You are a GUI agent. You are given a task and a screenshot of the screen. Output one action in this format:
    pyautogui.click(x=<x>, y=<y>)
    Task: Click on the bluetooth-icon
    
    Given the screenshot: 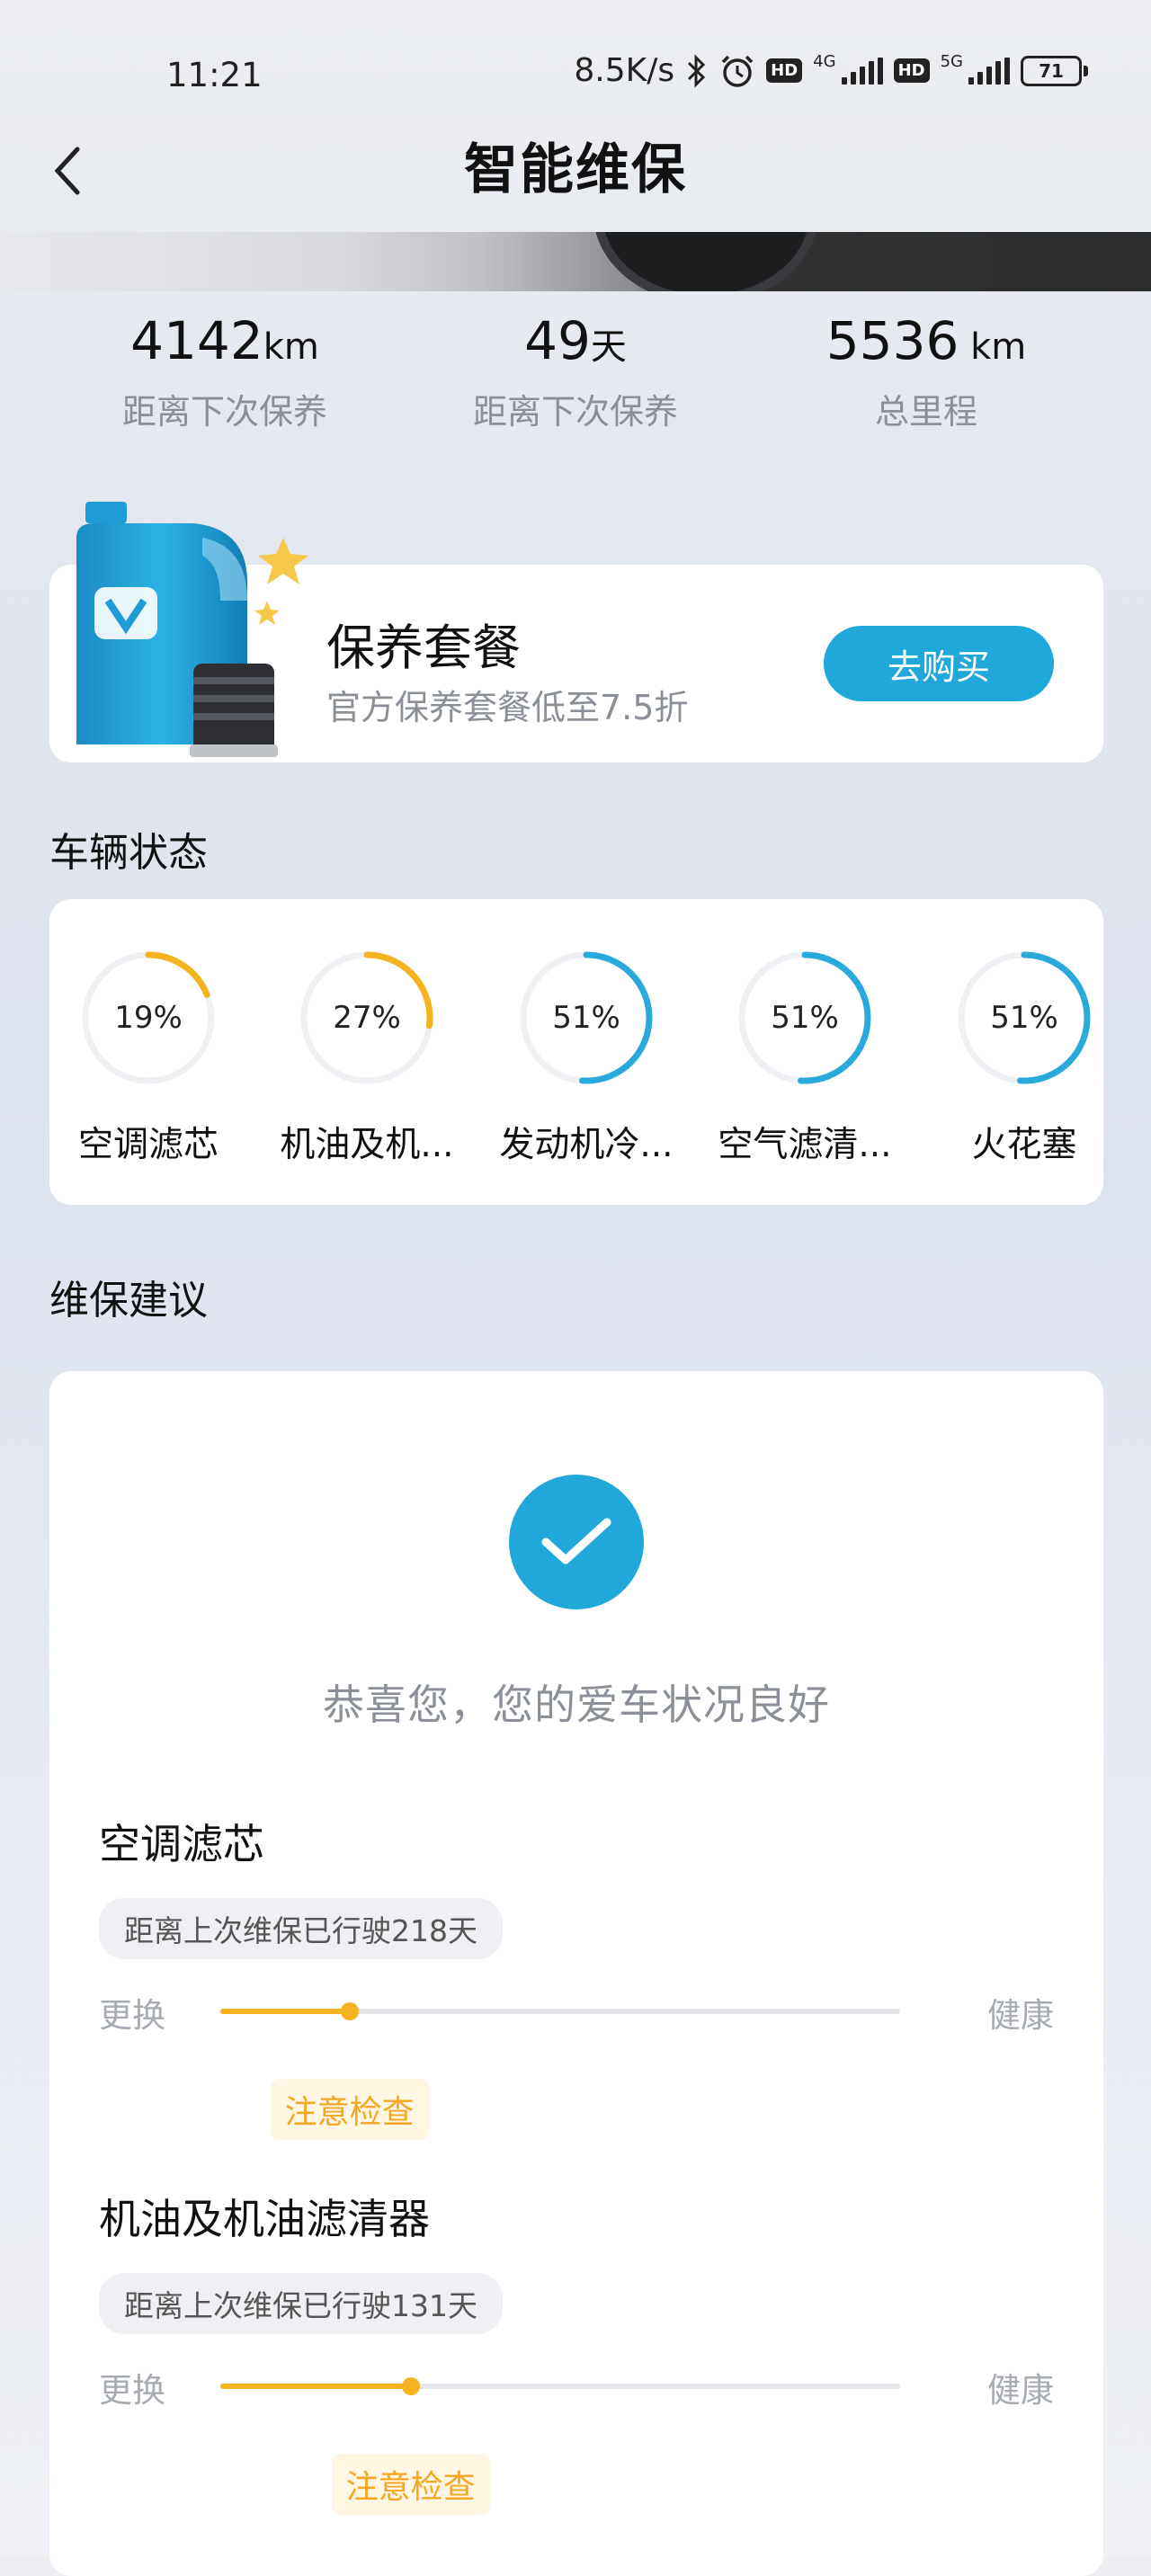 What is the action you would take?
    pyautogui.click(x=697, y=71)
    